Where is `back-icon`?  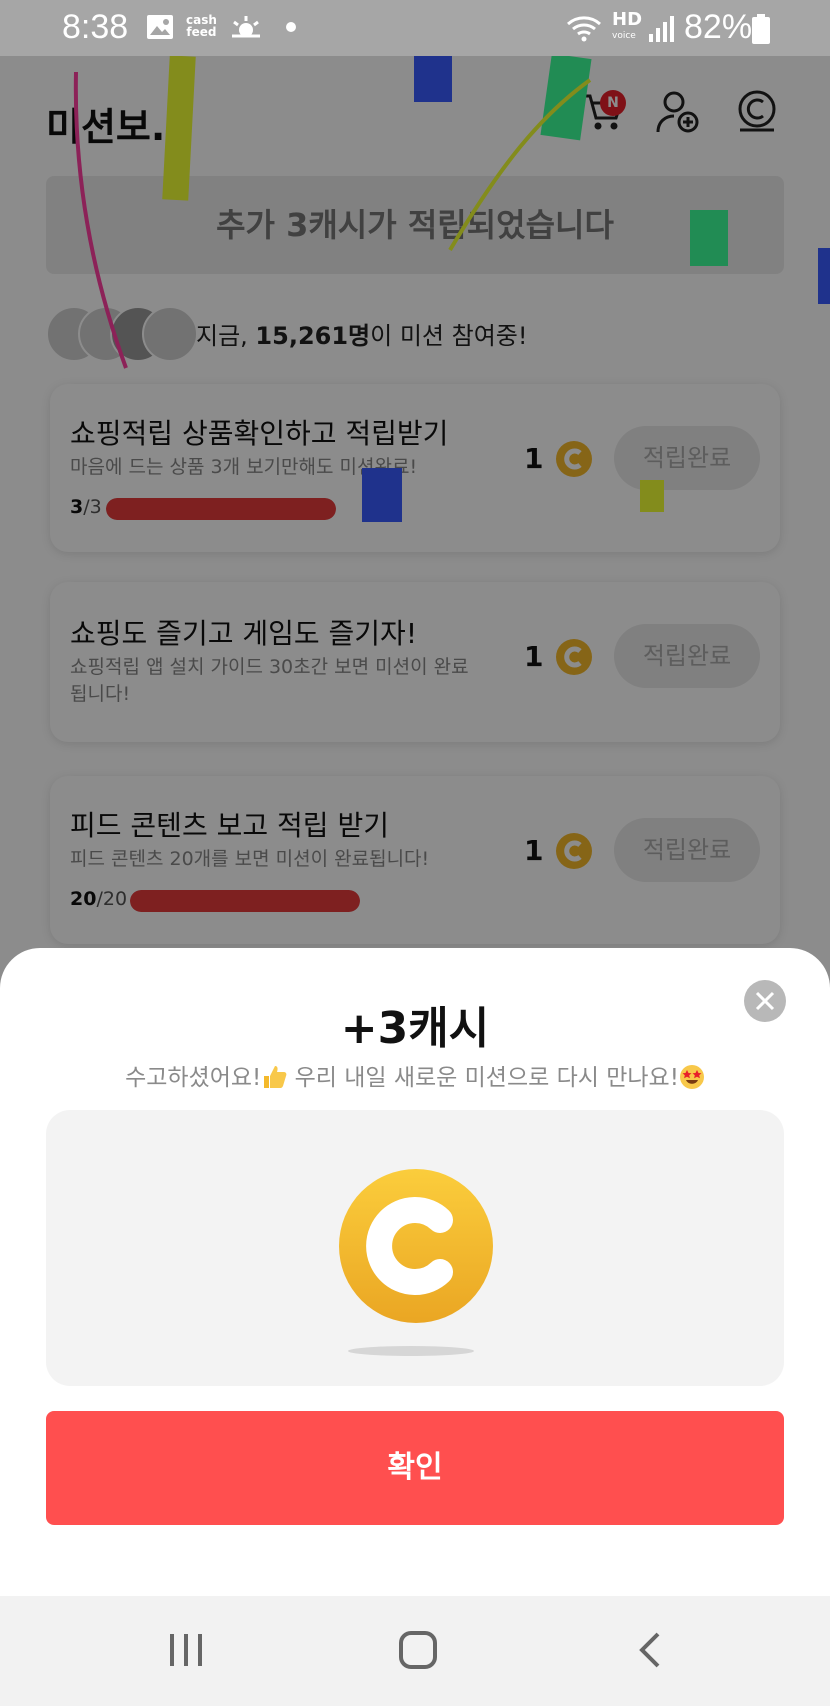
back-icon is located at coordinates (650, 1650).